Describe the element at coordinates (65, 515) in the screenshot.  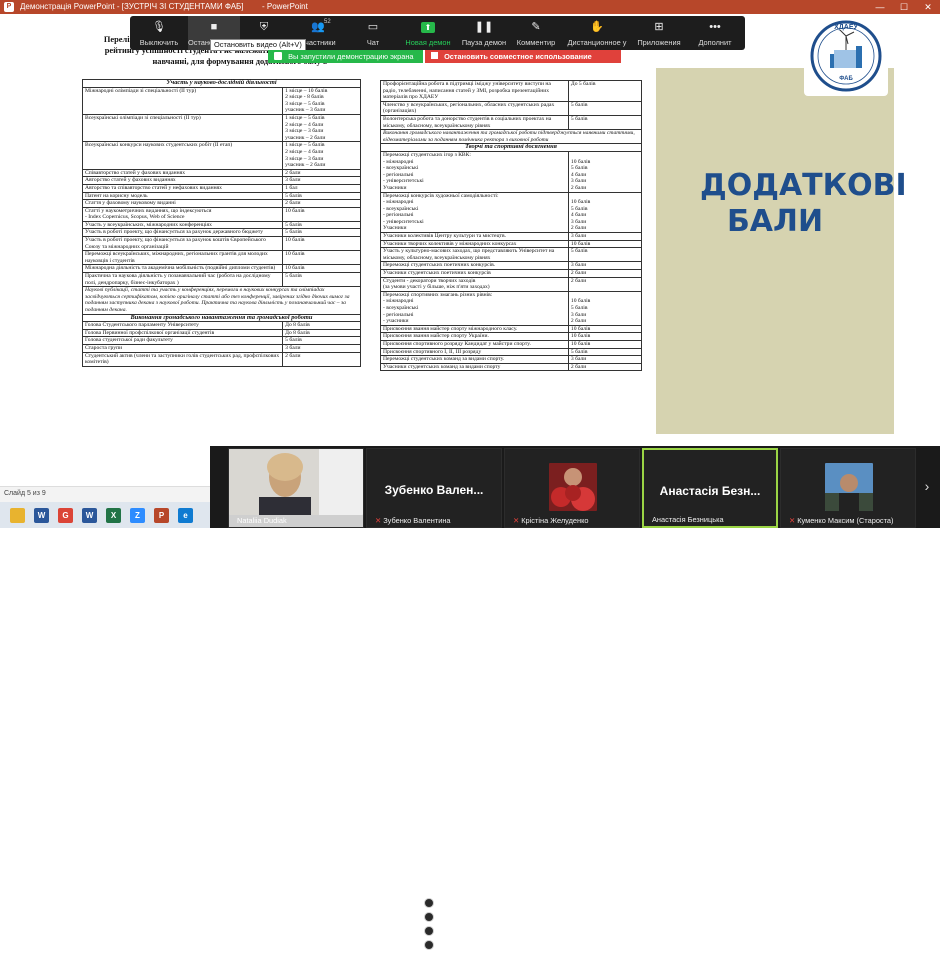
I see `chrome-icon: G` at that location.